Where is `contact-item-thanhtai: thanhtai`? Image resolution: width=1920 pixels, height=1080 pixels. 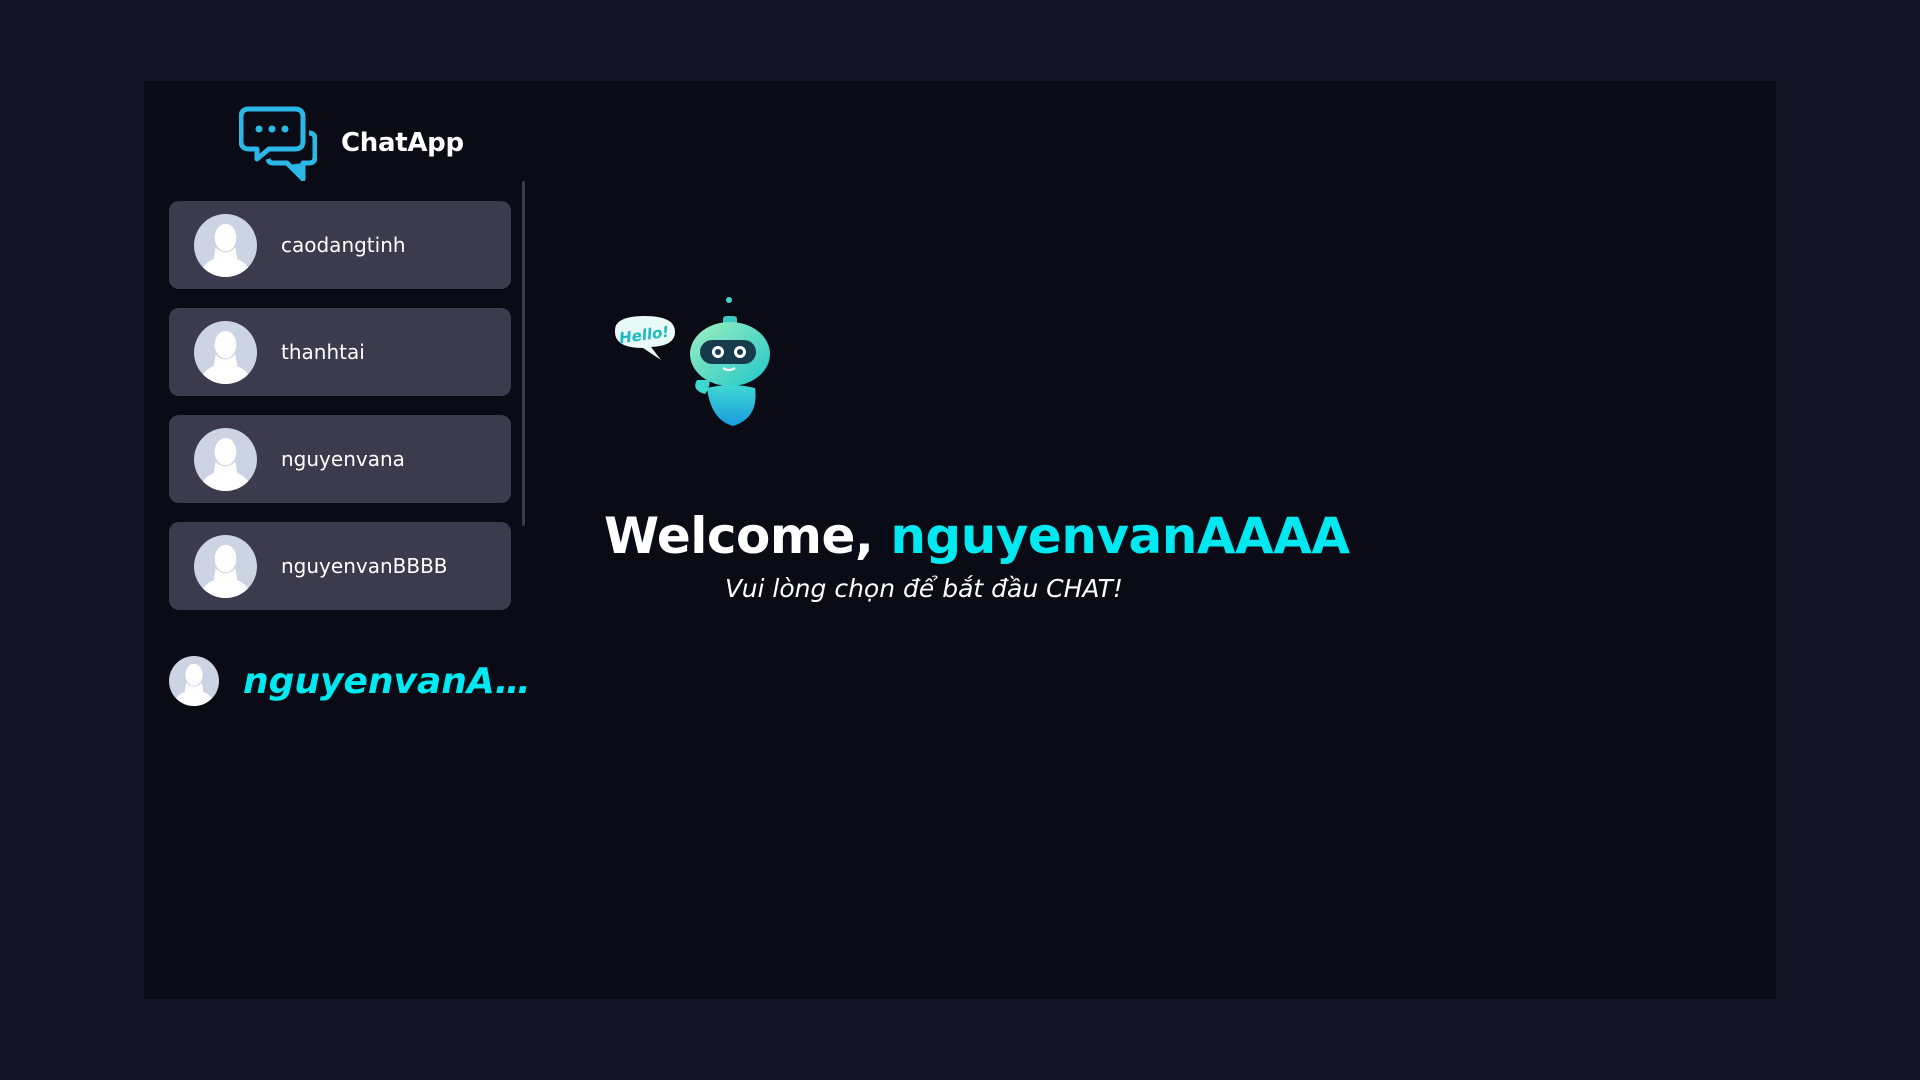 contact-item-thanhtai: thanhtai is located at coordinates (340, 352).